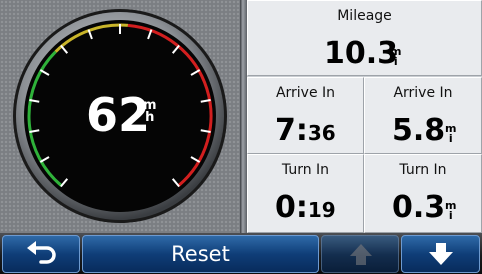 The image size is (482, 274). I want to click on back-button, so click(41, 254).